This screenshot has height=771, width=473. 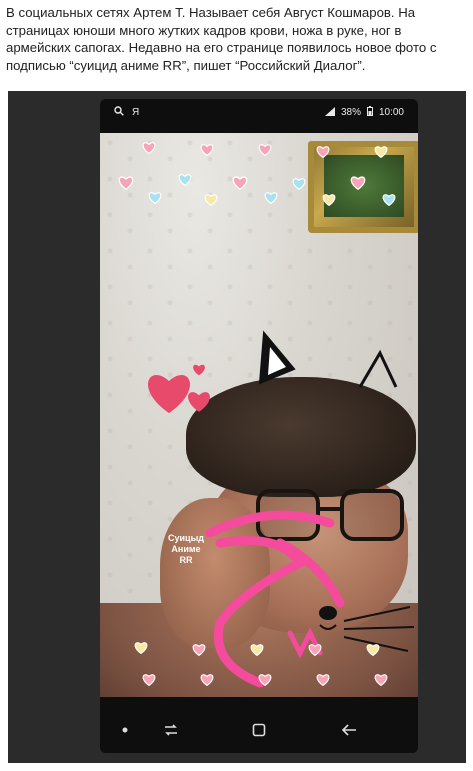 I want to click on android-nav-bar, so click(x=259, y=730).